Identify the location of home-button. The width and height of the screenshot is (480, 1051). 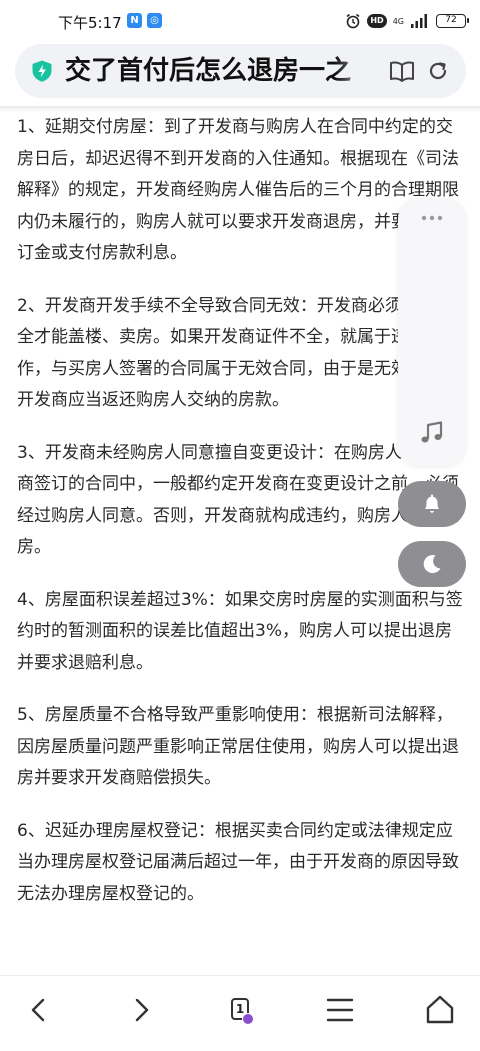
(440, 1010).